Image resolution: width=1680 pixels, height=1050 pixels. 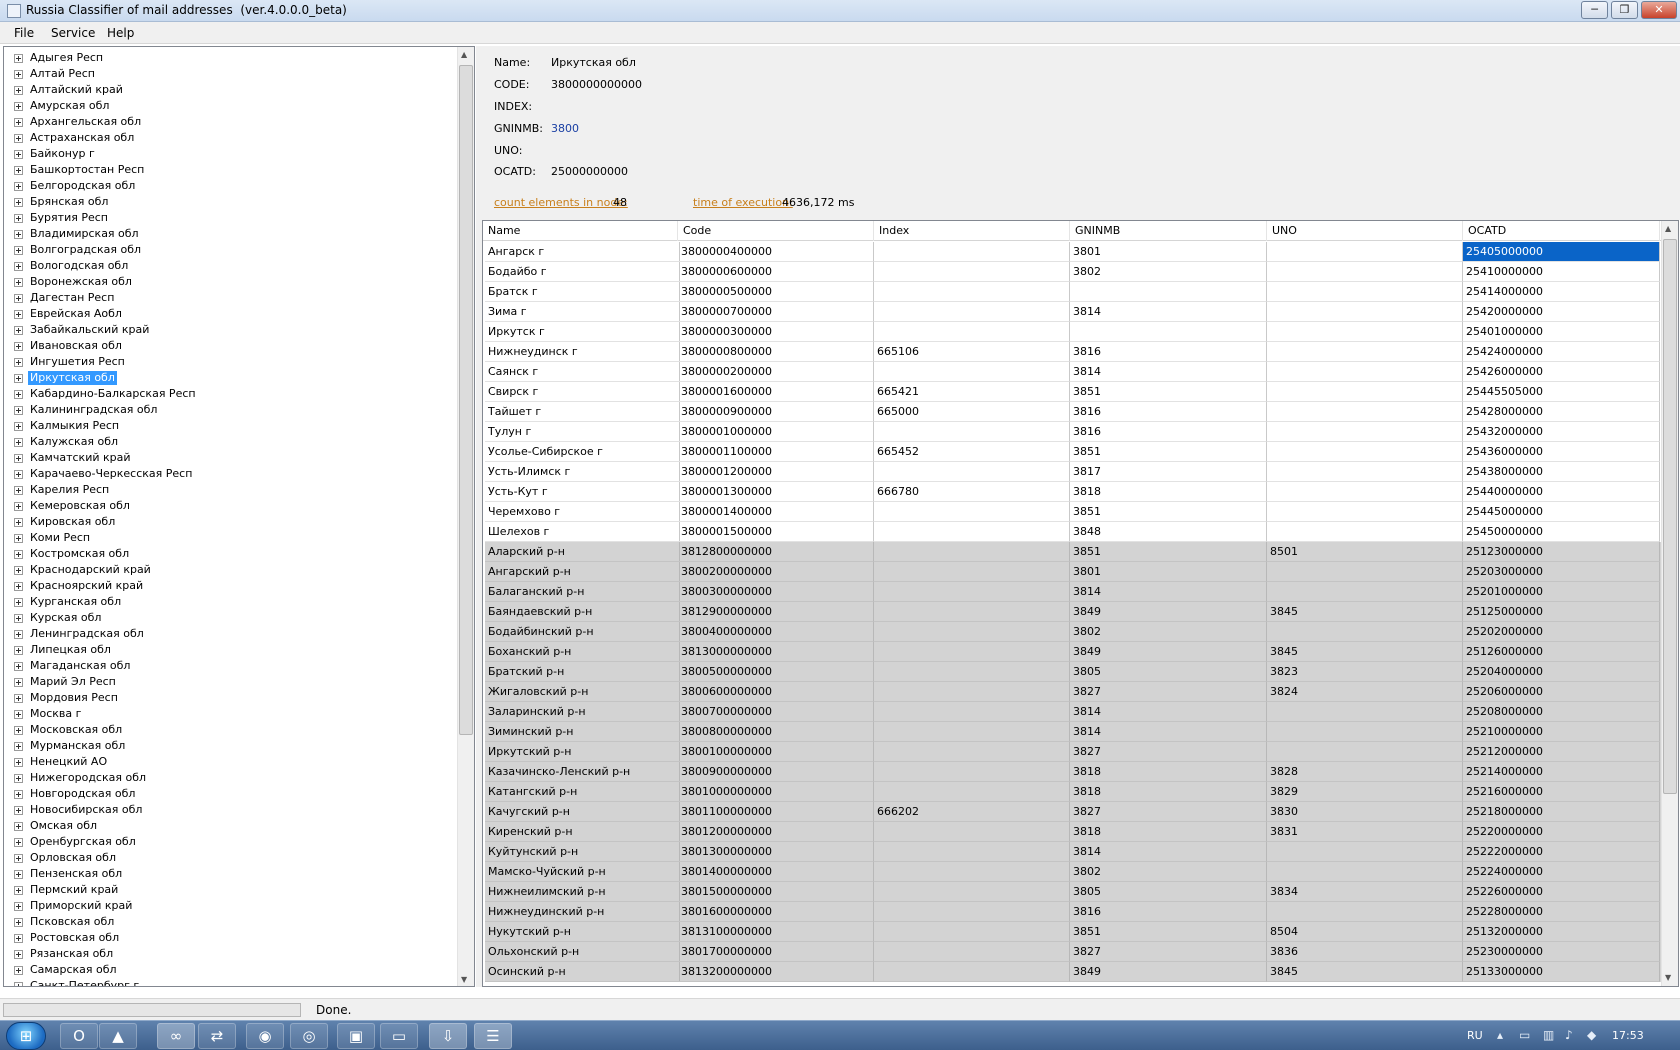 What do you see at coordinates (776, 932) in the screenshot?
I see `table-cell: 3813100000000` at bounding box center [776, 932].